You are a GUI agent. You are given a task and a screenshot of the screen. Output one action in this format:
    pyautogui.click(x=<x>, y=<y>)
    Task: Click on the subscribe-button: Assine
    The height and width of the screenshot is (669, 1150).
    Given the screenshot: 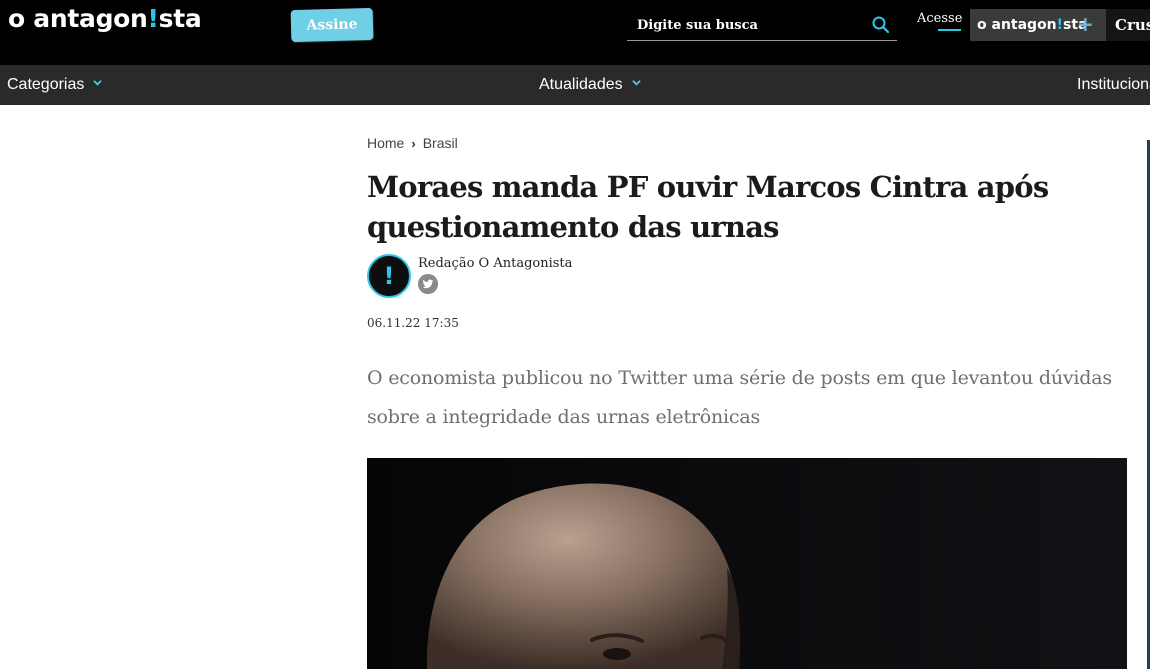 What is the action you would take?
    pyautogui.click(x=332, y=25)
    